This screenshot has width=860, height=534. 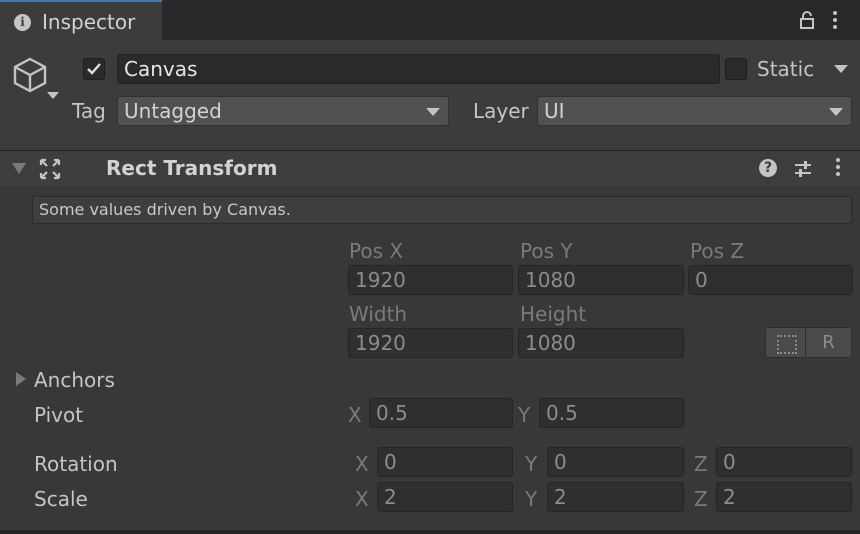 I want to click on tag-dropdown: Untagged, so click(x=283, y=111).